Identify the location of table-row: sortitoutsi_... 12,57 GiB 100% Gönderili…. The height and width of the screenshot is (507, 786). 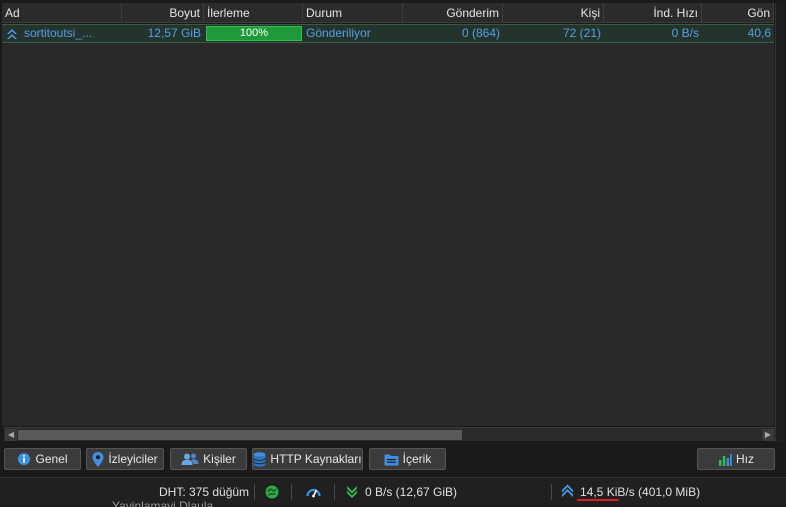
(388, 33).